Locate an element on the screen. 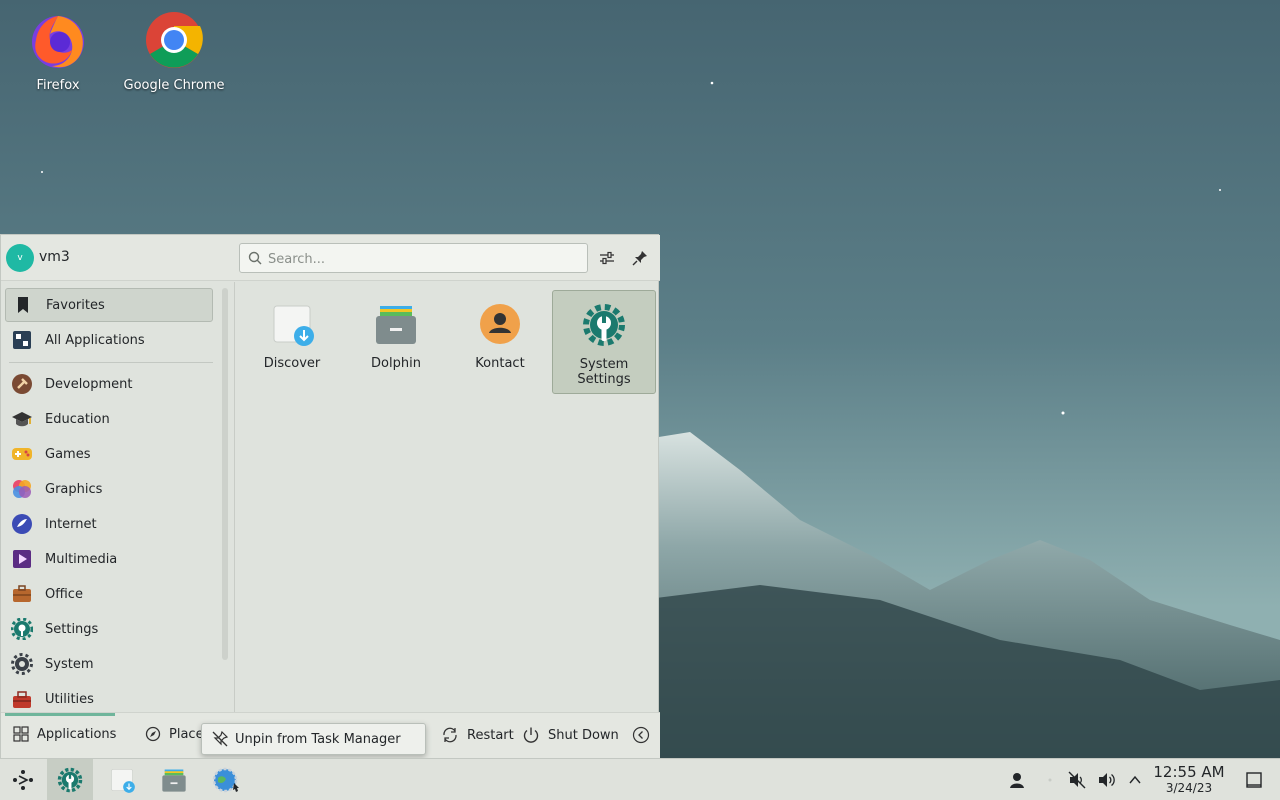 Image resolution: width=1280 pixels, height=800 pixels. desktop-icon-label: Google Chrome is located at coordinates (174, 85).